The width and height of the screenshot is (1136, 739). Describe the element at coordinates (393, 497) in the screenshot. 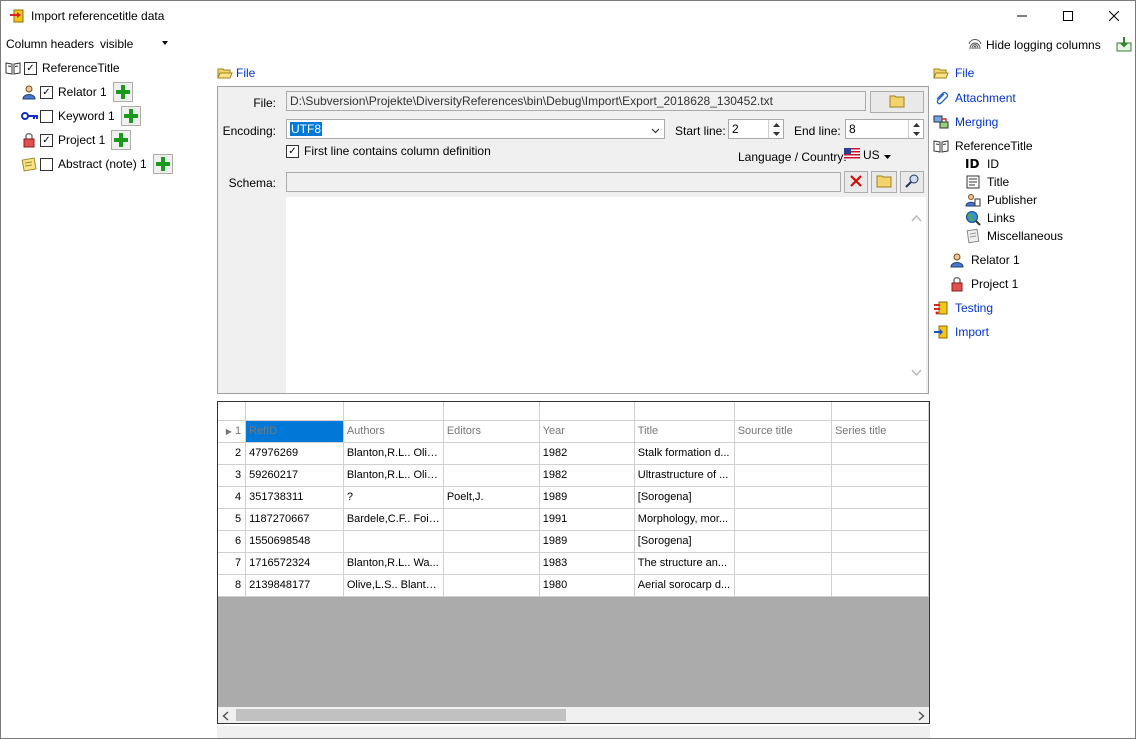

I see `grid-cell: ?` at that location.